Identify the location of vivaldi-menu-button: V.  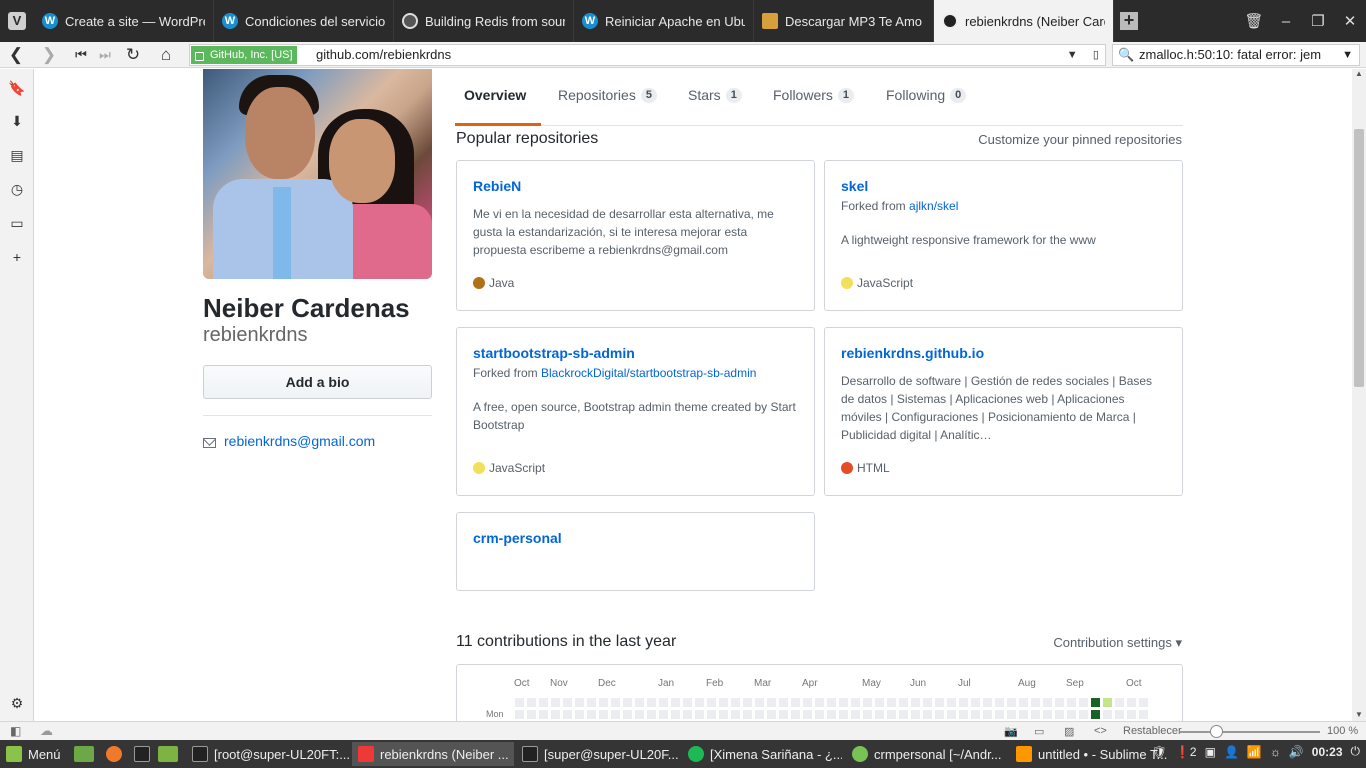
(17, 21).